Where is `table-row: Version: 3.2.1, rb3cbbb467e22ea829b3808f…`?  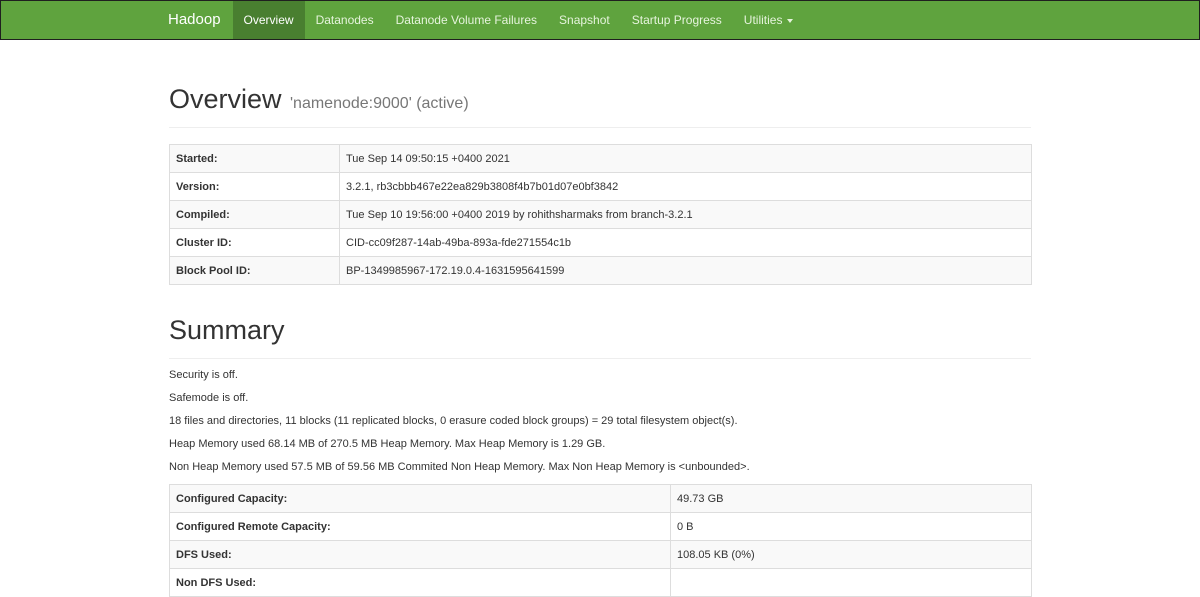 table-row: Version: 3.2.1, rb3cbbb467e22ea829b3808f… is located at coordinates (600, 186).